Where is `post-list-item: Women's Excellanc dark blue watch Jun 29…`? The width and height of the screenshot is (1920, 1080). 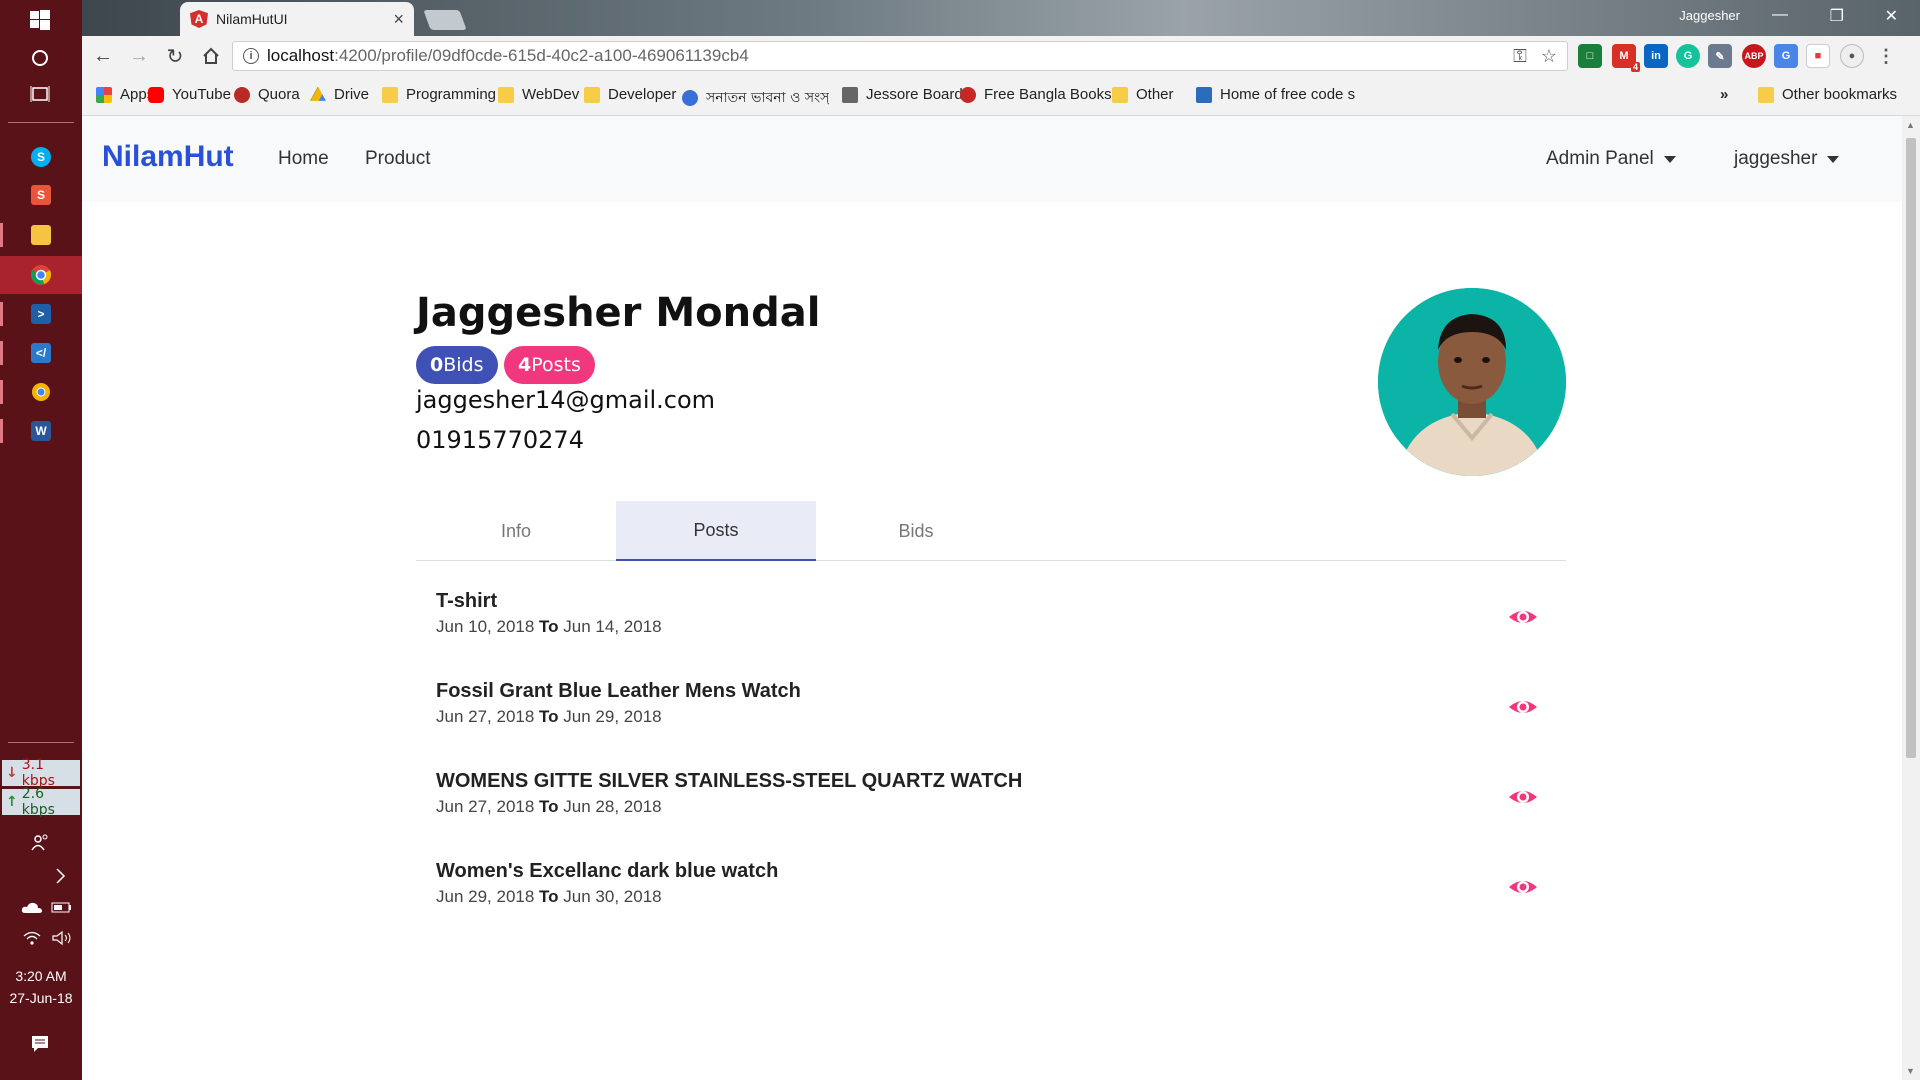 post-list-item: Women's Excellanc dark blue watch Jun 29… is located at coordinates (991, 895).